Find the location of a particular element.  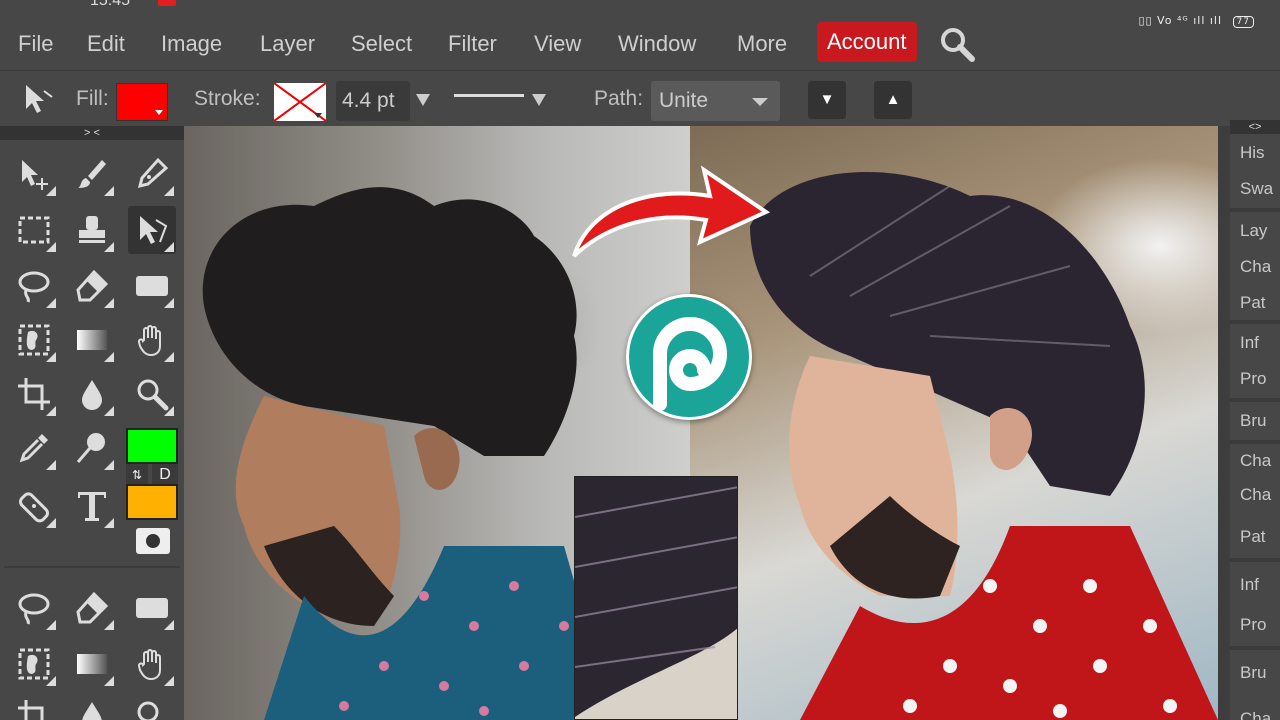

tab-brush: Bru is located at coordinates (1255, 421).